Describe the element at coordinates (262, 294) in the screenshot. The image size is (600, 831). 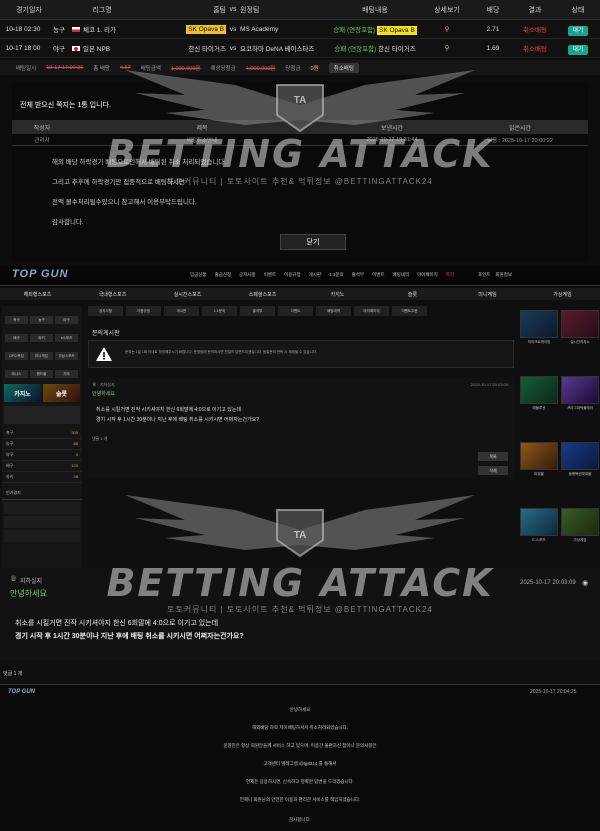
I see `main-nav-item: 스페셜스포츠` at that location.